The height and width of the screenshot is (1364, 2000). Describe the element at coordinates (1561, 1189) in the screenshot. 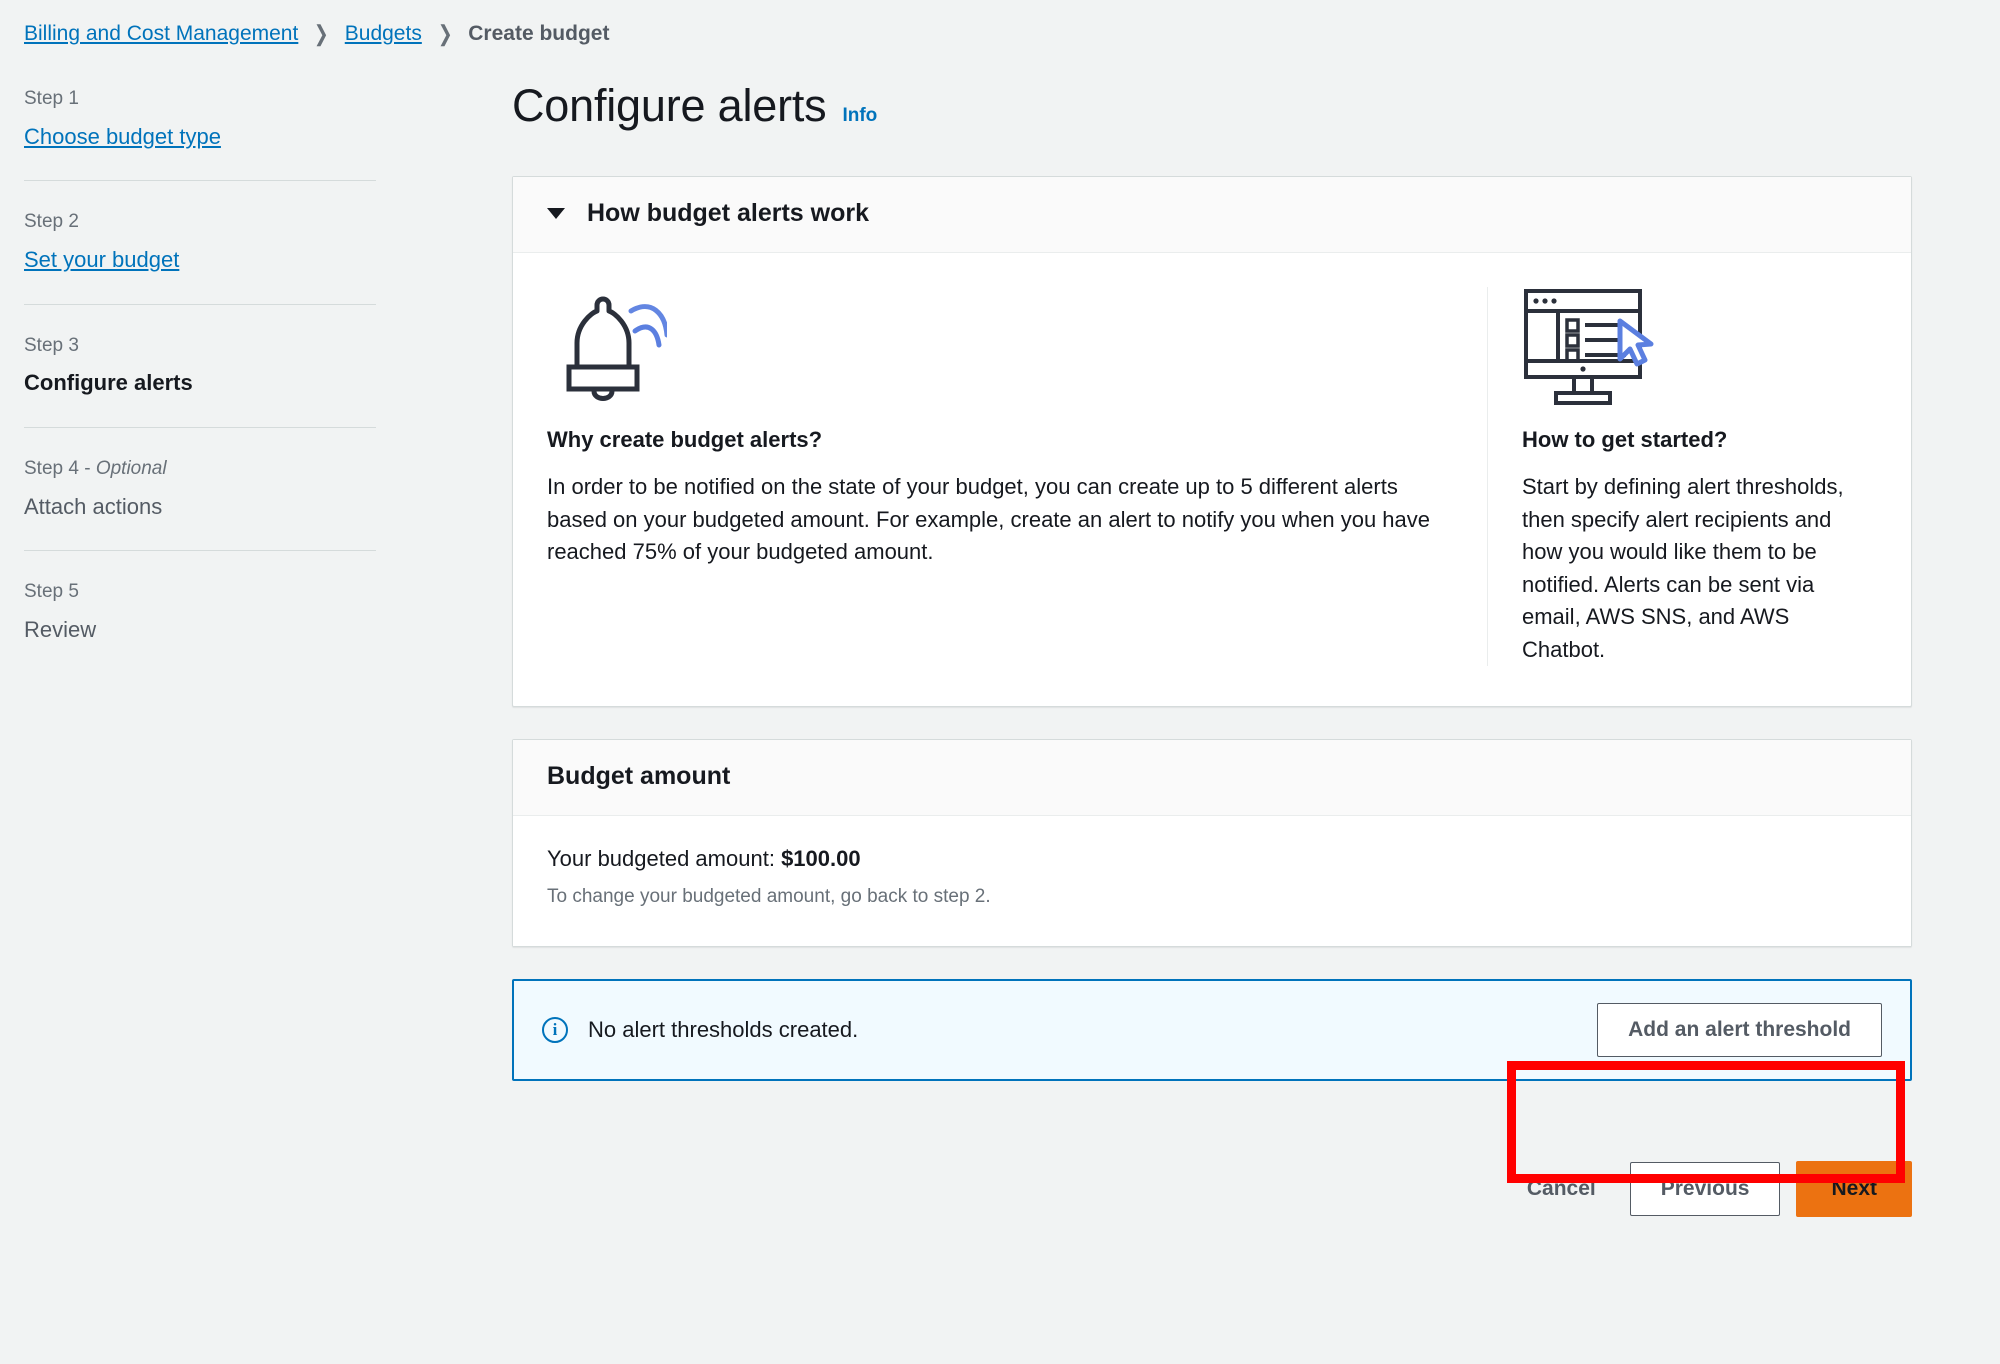

I see `cancel-button: Cancel` at that location.